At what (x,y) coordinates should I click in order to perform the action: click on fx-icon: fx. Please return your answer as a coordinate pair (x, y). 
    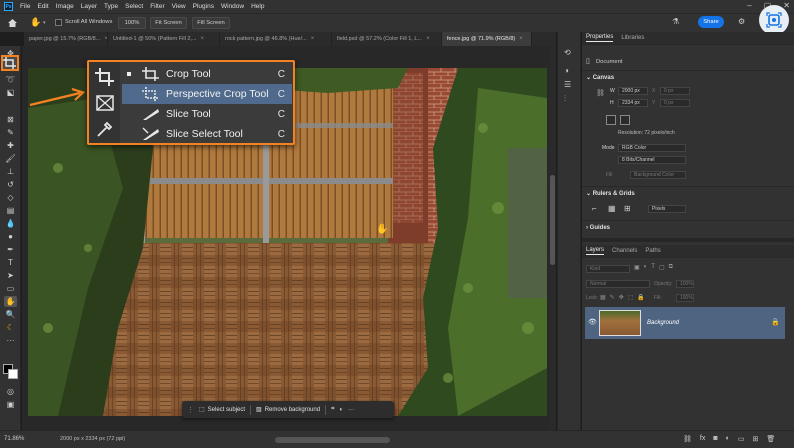
    Looking at the image, I should click on (702, 439).